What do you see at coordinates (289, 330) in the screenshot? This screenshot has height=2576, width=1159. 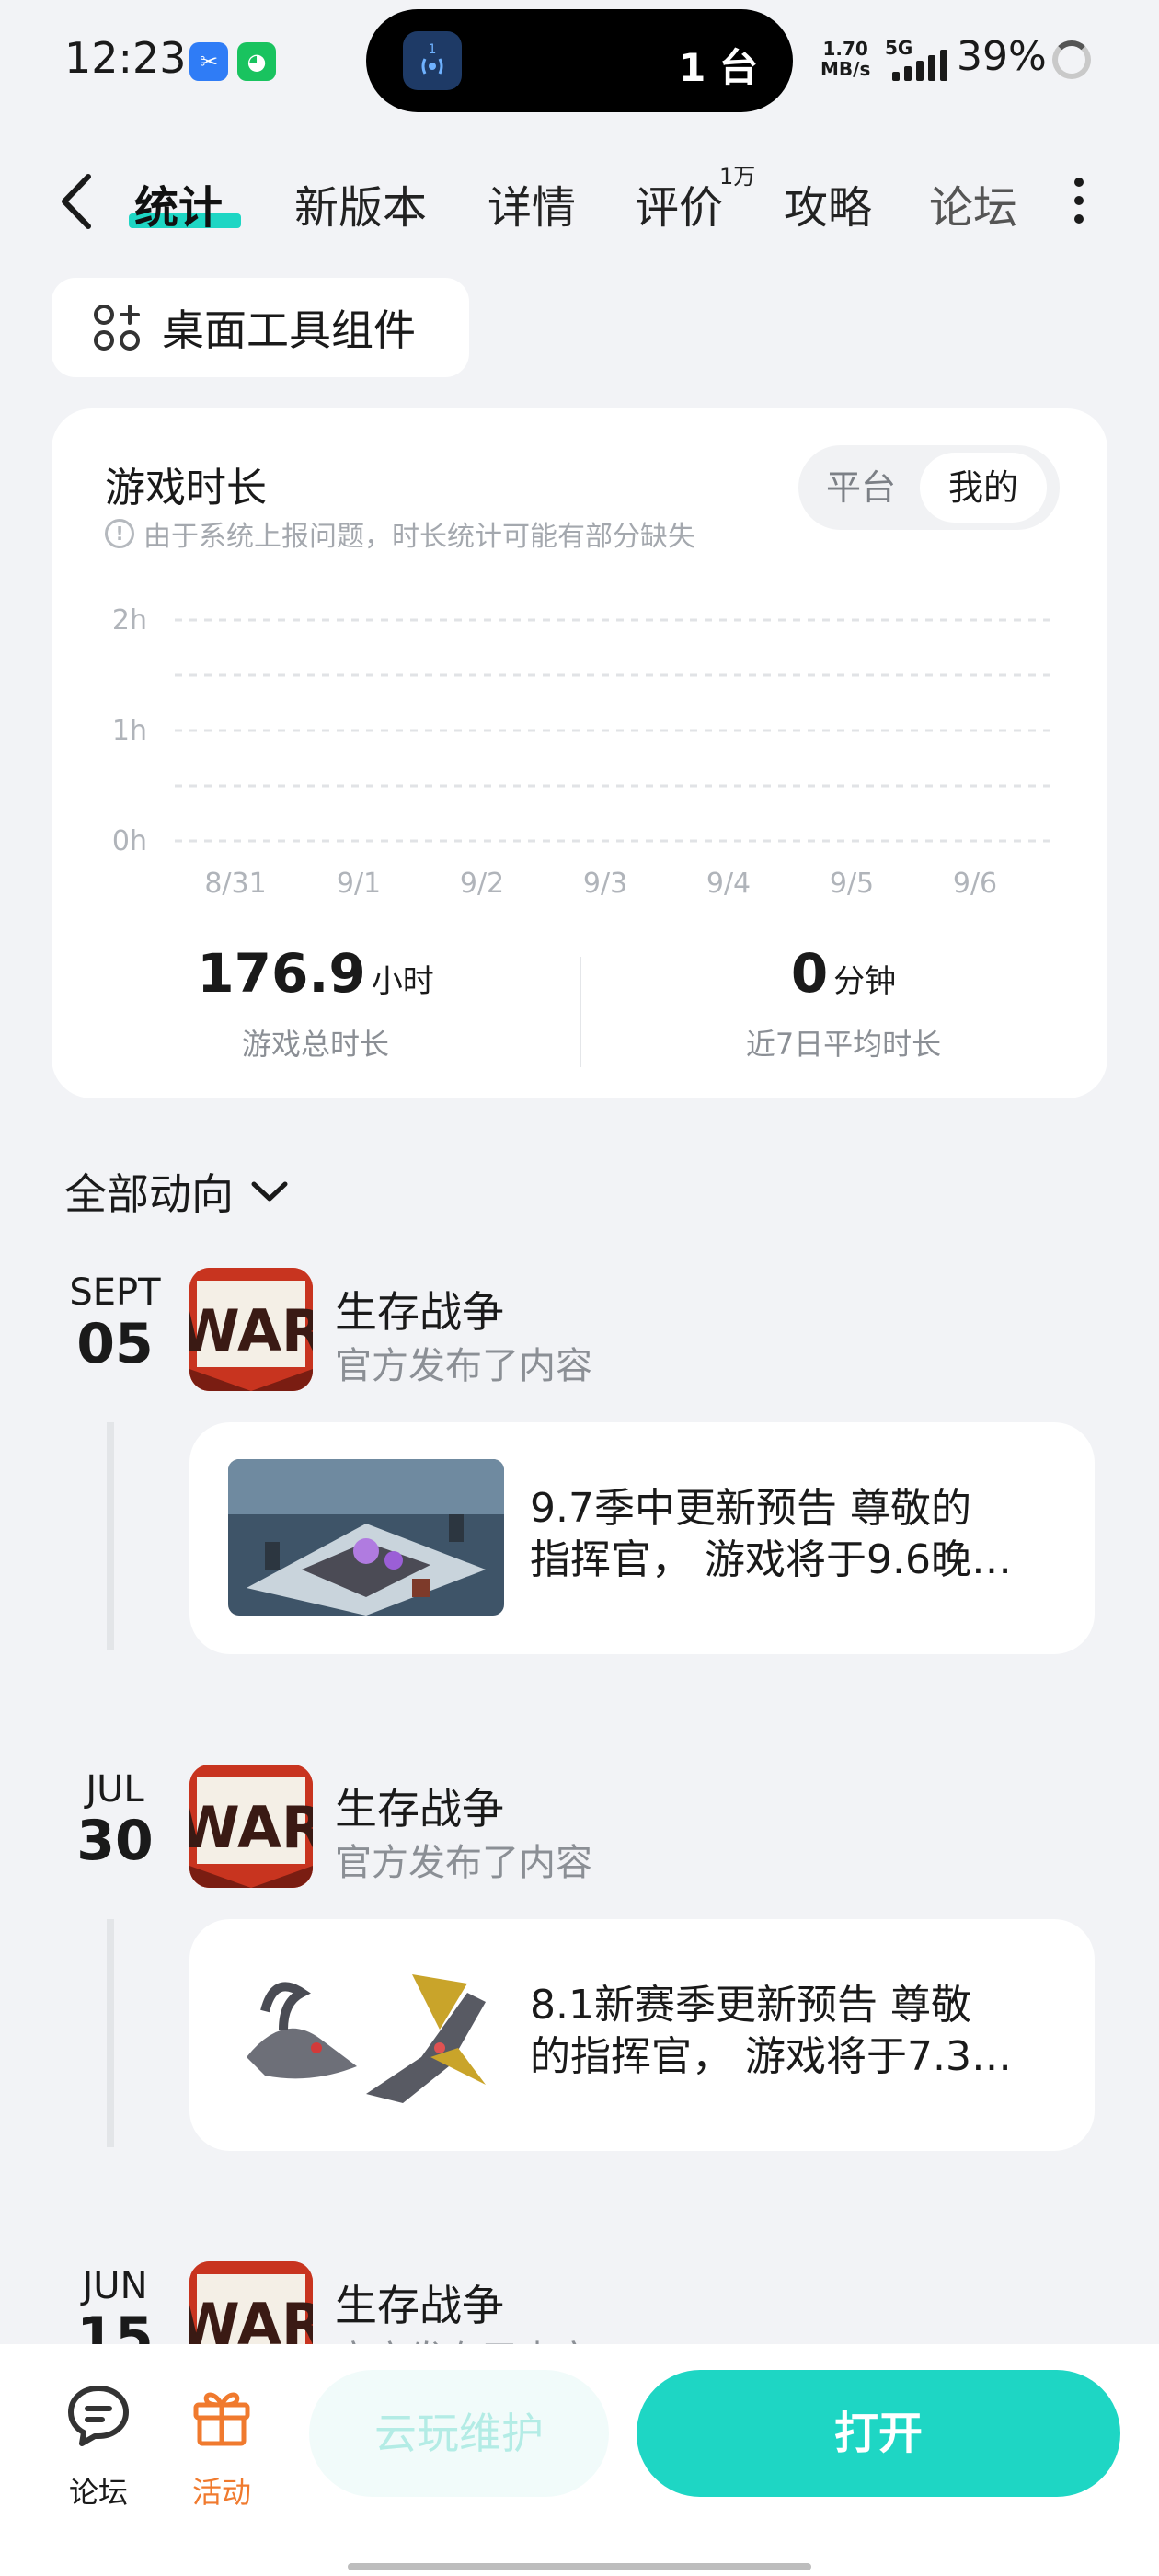 I see `widget-button-label: 桌面工具组件` at bounding box center [289, 330].